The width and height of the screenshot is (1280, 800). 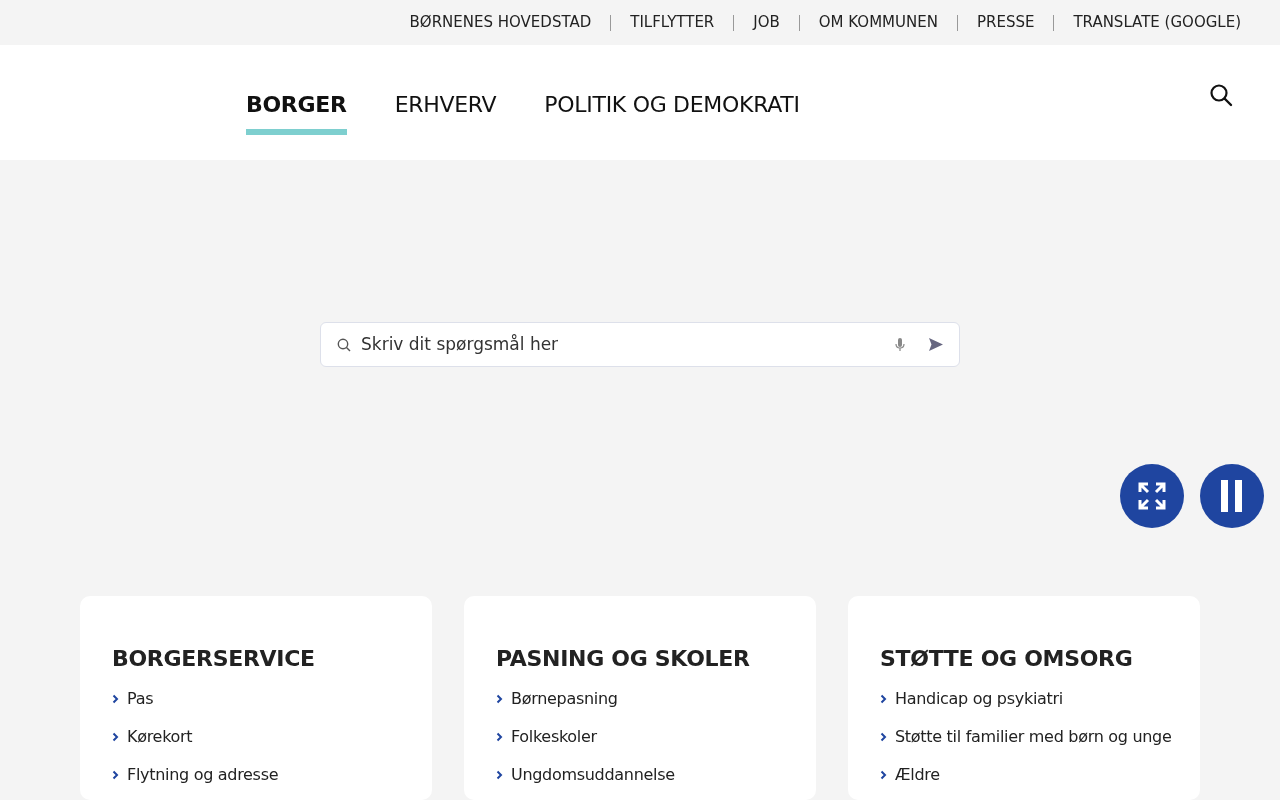 I want to click on nav-tab: BORGER, so click(x=296, y=108).